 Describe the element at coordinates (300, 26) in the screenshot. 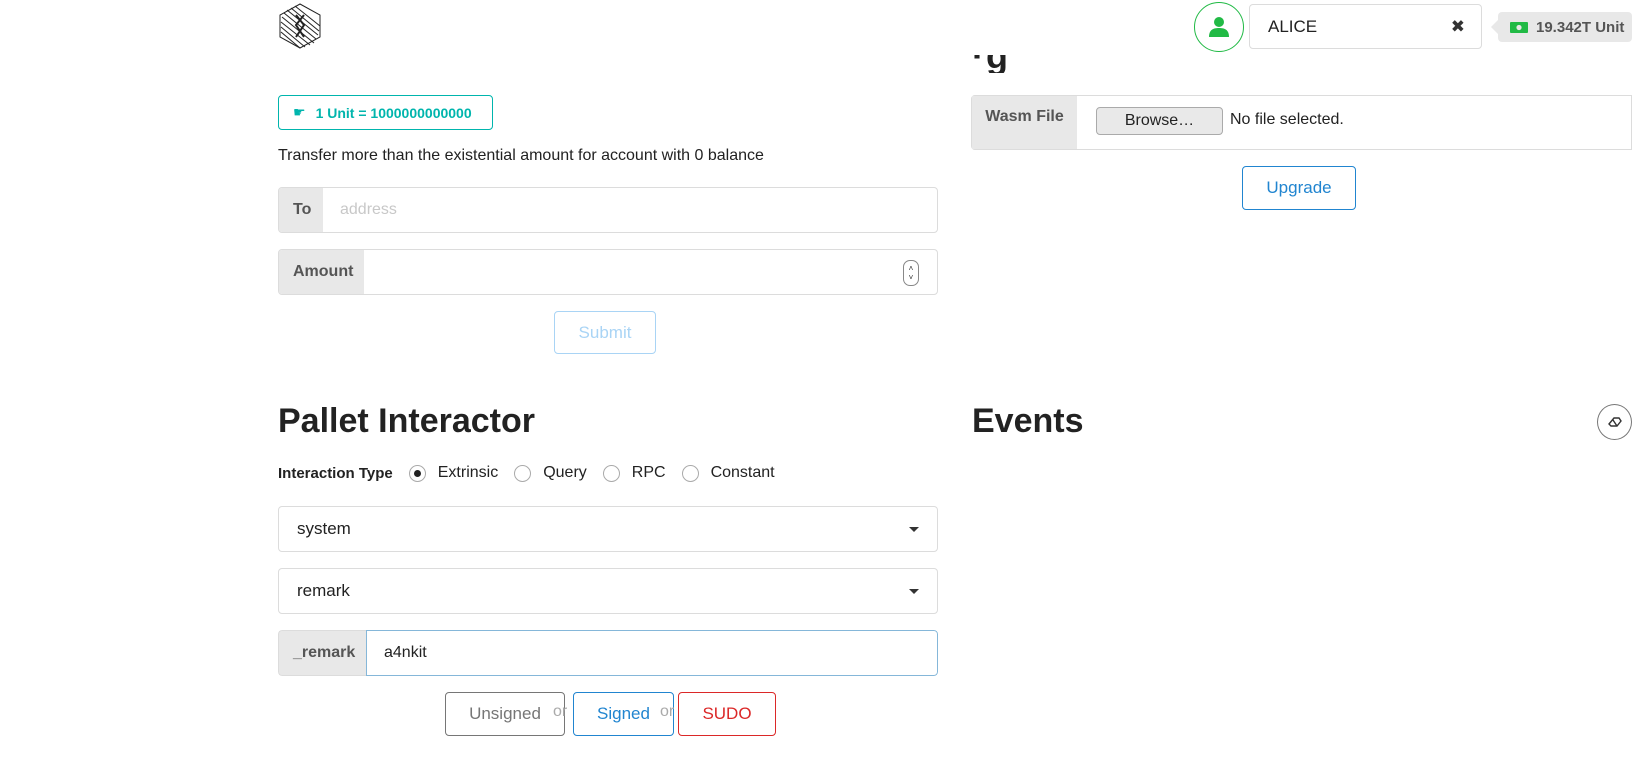

I see `app-logo` at that location.